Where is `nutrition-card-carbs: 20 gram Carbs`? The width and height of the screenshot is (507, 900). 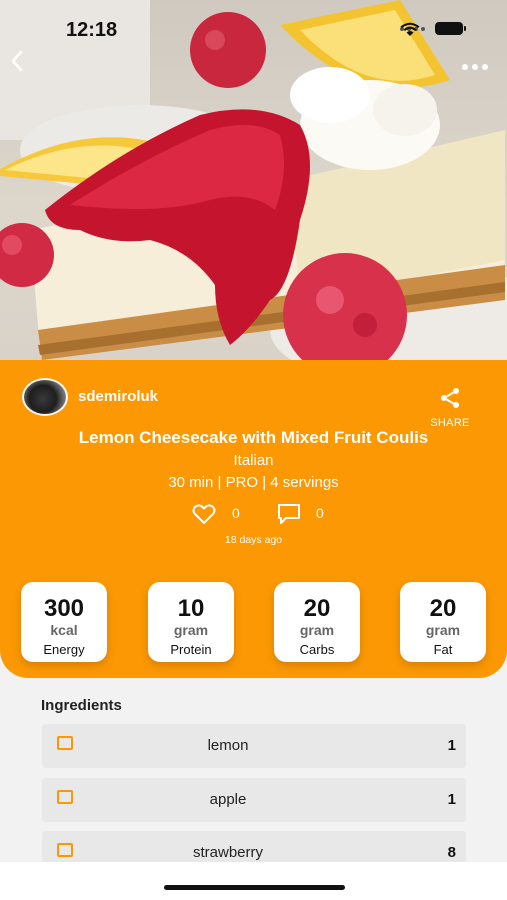 nutrition-card-carbs: 20 gram Carbs is located at coordinates (317, 622).